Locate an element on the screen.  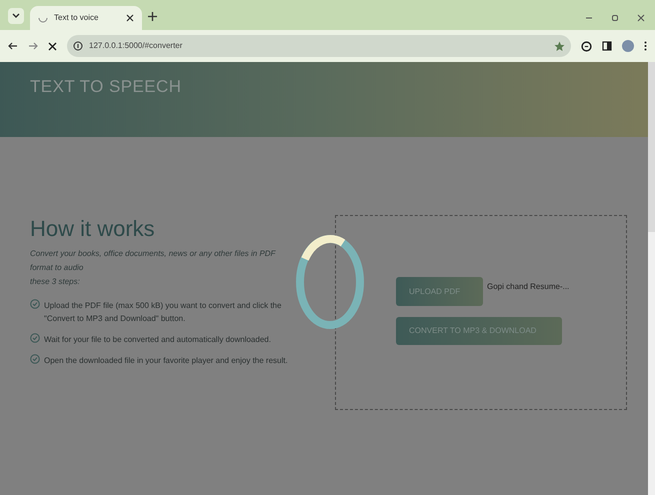
extension-icon is located at coordinates (586, 46).